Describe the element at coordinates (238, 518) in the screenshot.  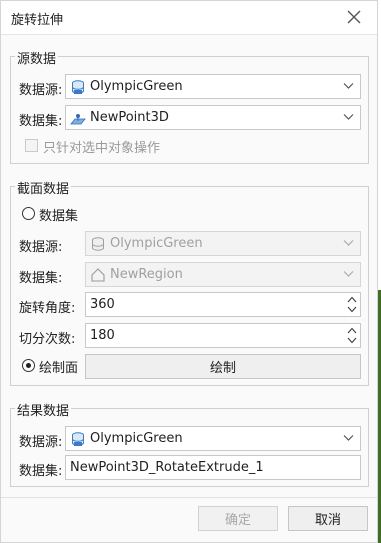
I see `ok-button: 确定` at that location.